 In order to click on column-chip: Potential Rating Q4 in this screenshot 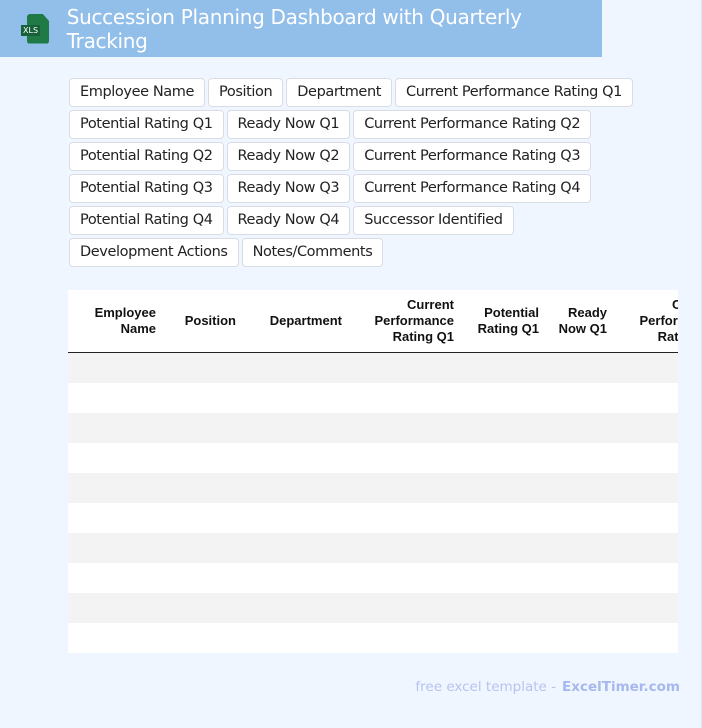, I will do `click(146, 220)`.